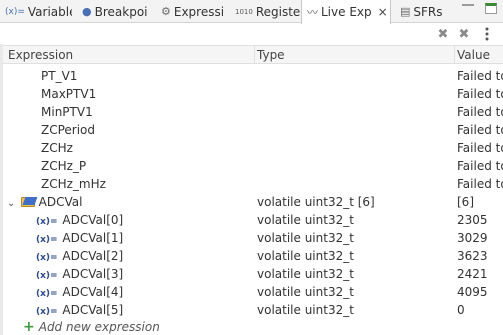 This screenshot has height=335, width=503. Describe the element at coordinates (253, 76) in the screenshot. I see `table-row: PT_V1 Failed to` at that location.